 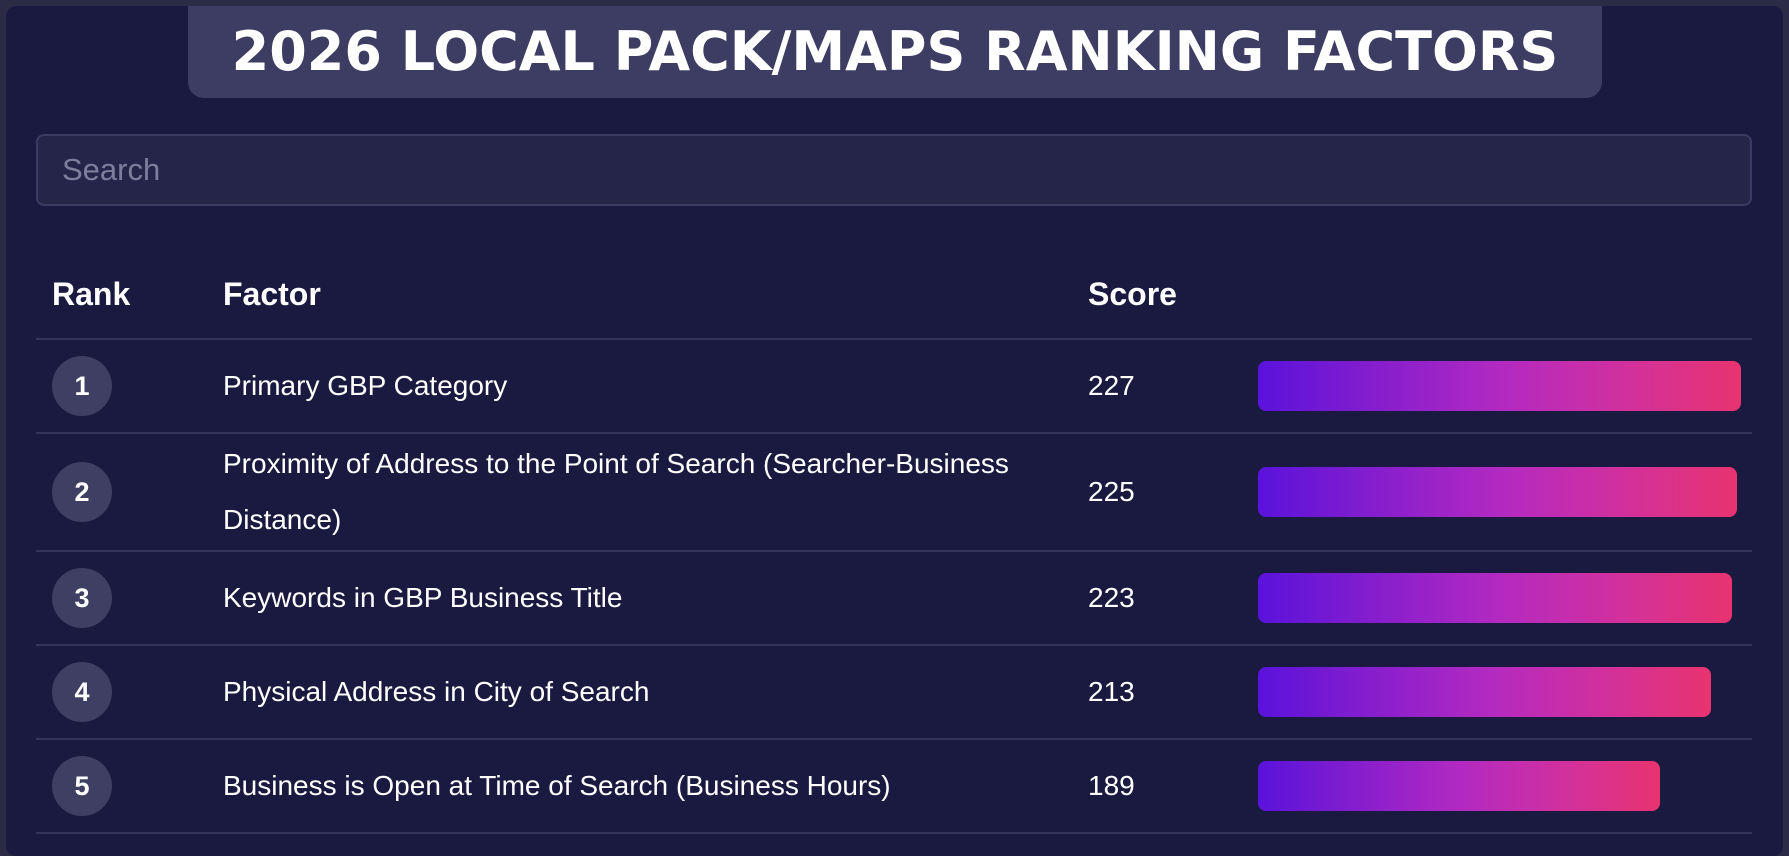 What do you see at coordinates (423, 597) in the screenshot?
I see `factor-name: Keywords in GBP Business Title` at bounding box center [423, 597].